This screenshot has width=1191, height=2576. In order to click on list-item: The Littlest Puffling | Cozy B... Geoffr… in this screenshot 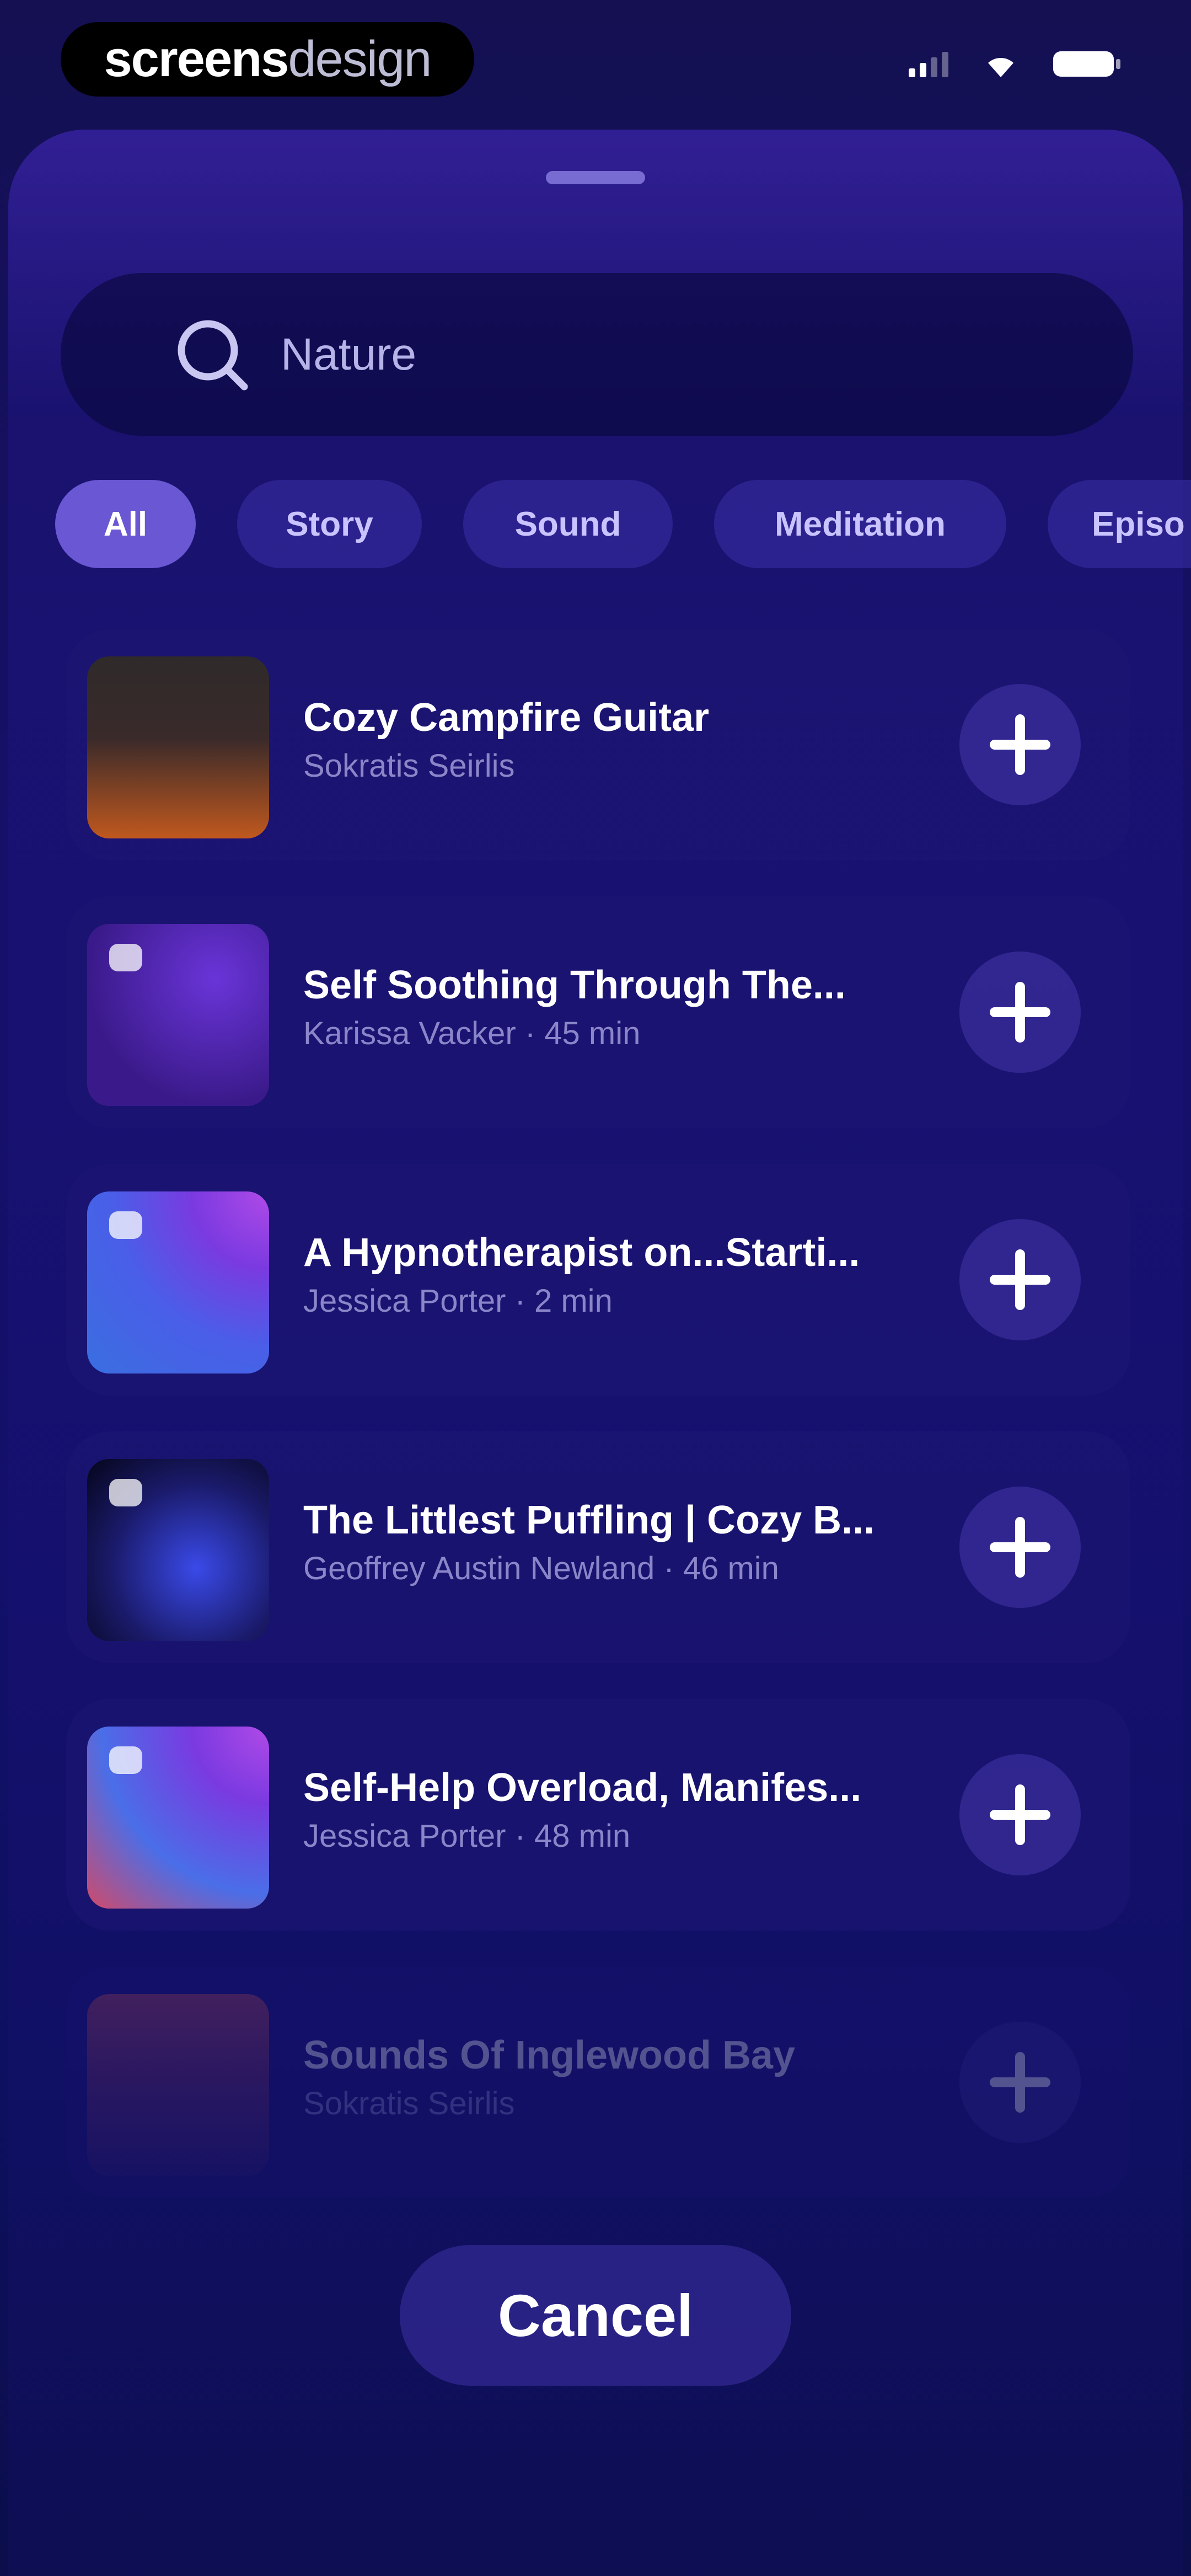, I will do `click(598, 1547)`.